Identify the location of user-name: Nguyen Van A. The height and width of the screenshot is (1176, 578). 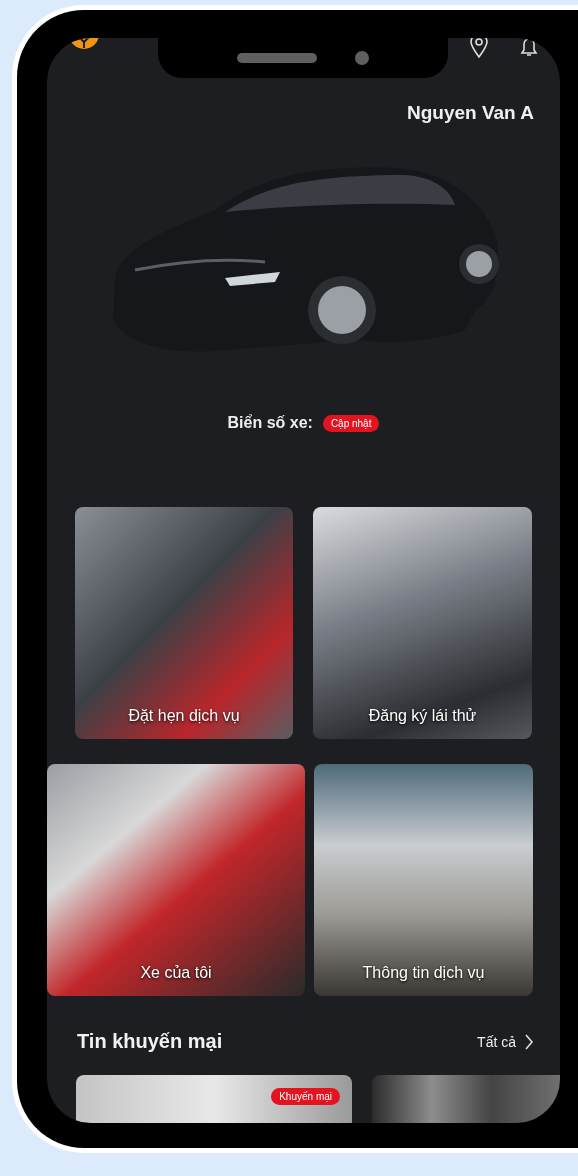
(470, 113).